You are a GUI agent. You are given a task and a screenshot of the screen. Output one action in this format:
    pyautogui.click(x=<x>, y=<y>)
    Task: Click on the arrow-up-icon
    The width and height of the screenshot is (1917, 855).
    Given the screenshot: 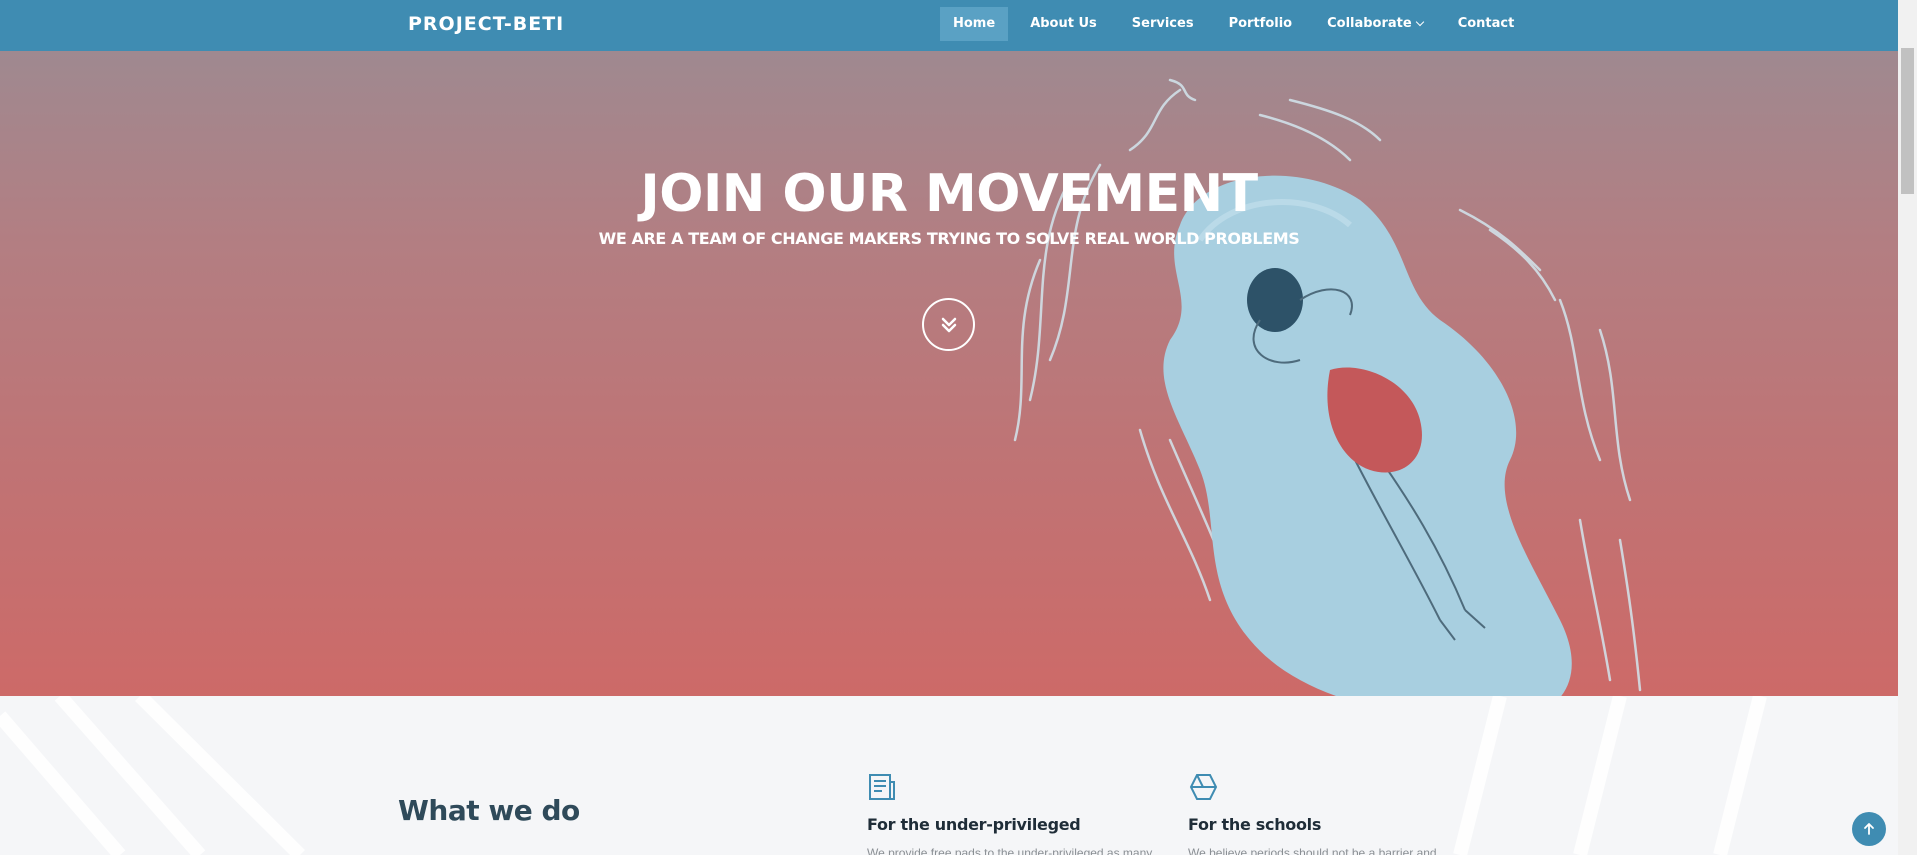 What is the action you would take?
    pyautogui.click(x=1869, y=829)
    